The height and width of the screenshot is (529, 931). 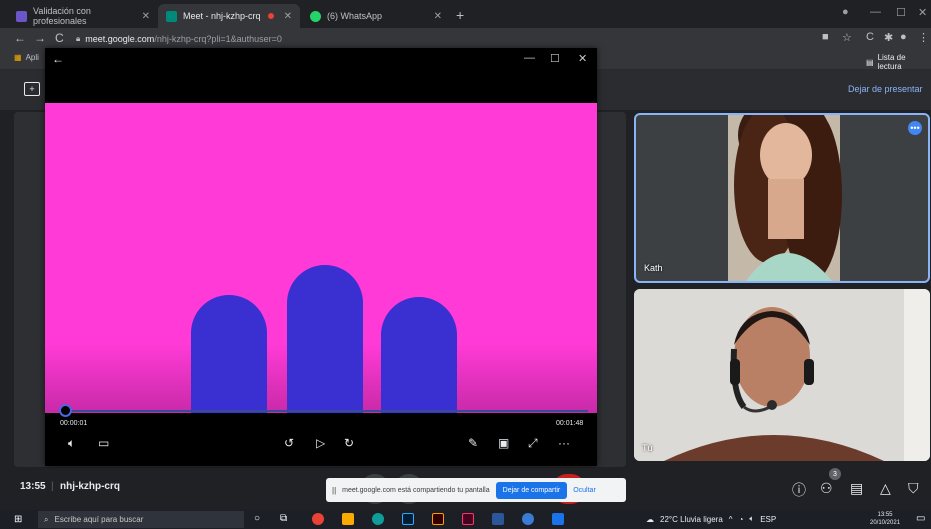 What do you see at coordinates (885, 523) in the screenshot?
I see `clock-date: 20/10/2021` at bounding box center [885, 523].